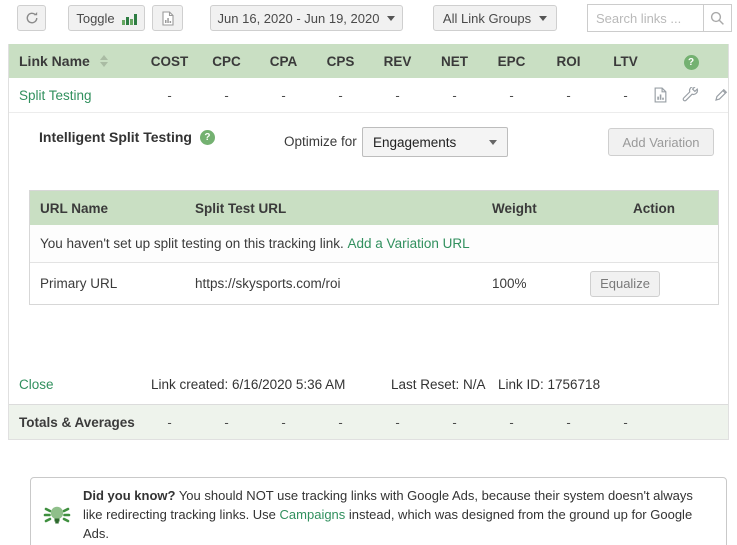 Image resolution: width=737 pixels, height=545 pixels. What do you see at coordinates (397, 422) in the screenshot?
I see `total-rev: -` at bounding box center [397, 422].